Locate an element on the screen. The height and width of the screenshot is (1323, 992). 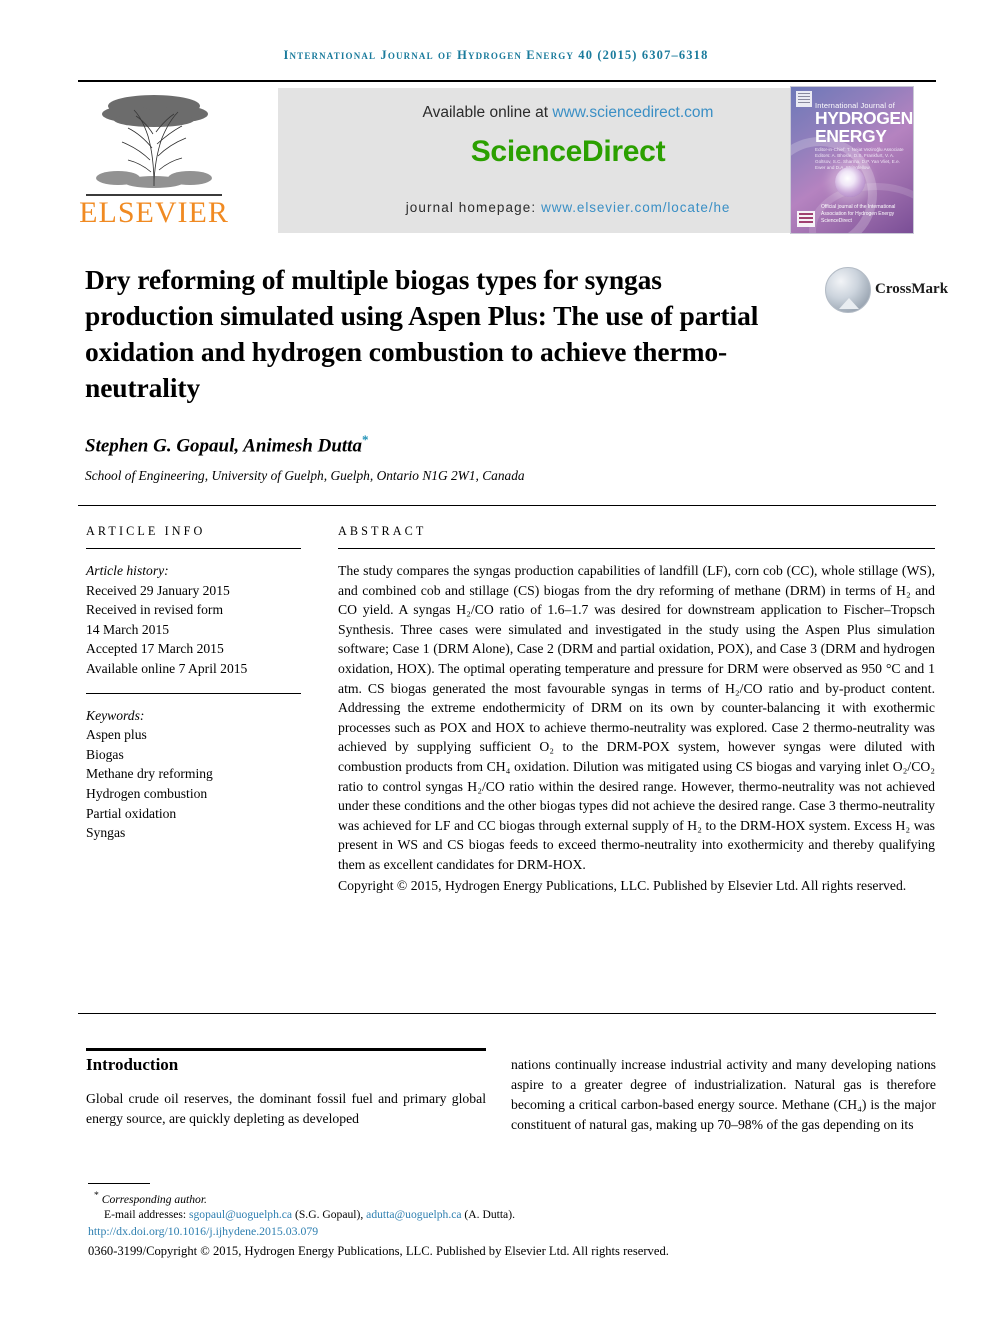
keyword-item: Partial oxidation is located at coordinates (131, 813).